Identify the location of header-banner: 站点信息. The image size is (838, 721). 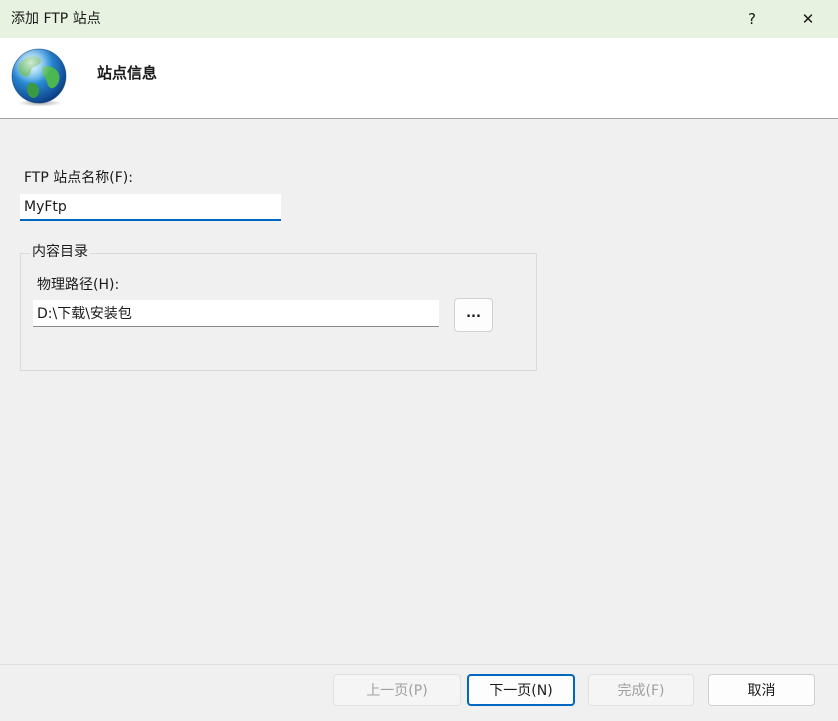
(419, 78).